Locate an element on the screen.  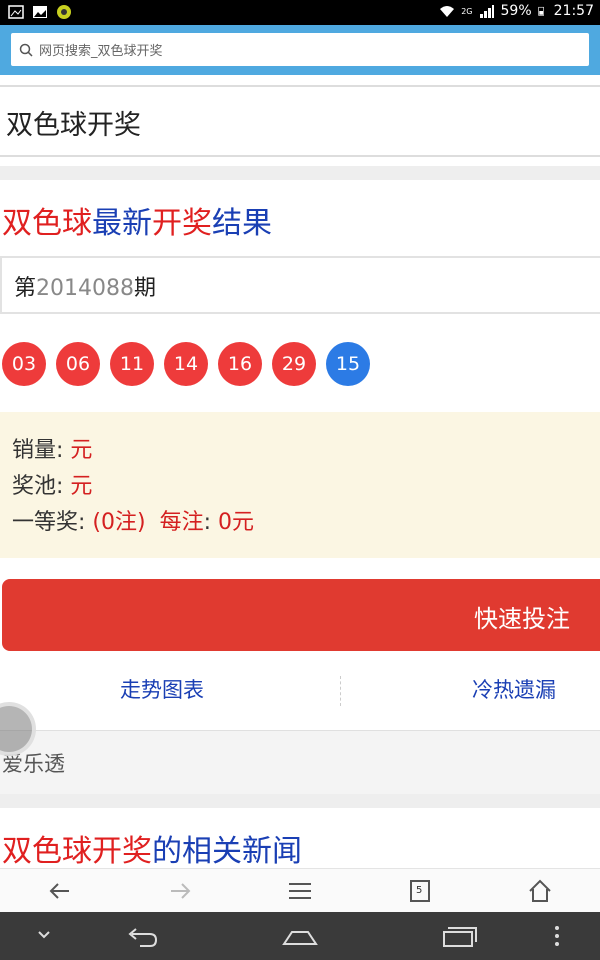
red-ball: 14 is located at coordinates (186, 364).